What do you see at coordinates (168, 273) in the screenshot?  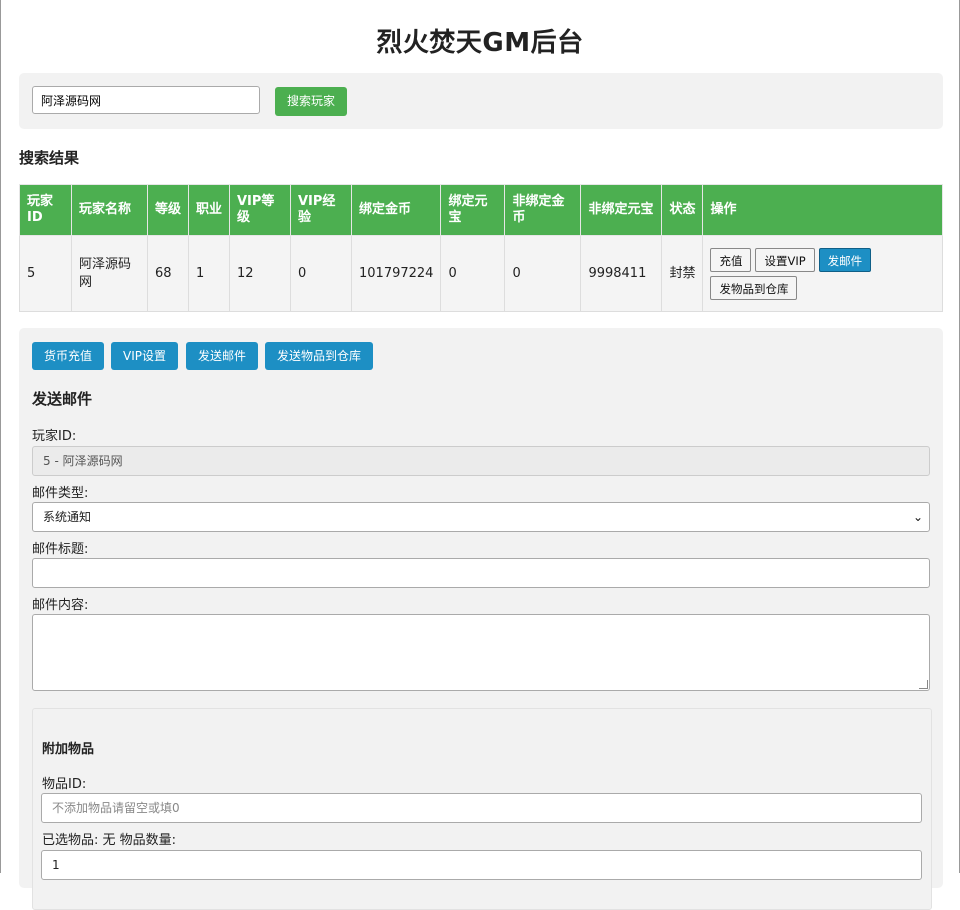 I see `cell-level: 68` at bounding box center [168, 273].